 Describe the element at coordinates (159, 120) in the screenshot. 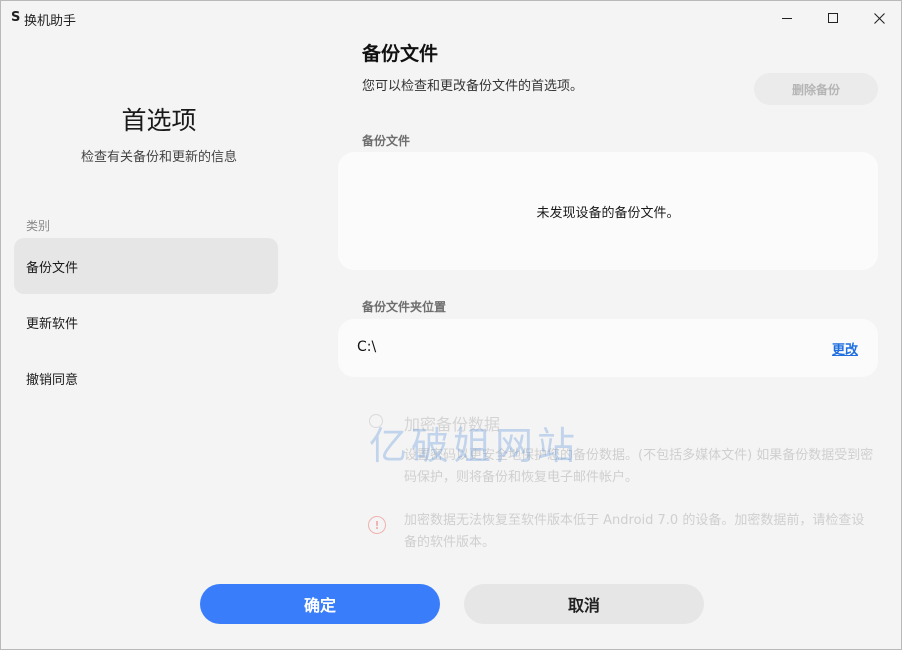

I see `sidebar-heading: 首选项` at that location.